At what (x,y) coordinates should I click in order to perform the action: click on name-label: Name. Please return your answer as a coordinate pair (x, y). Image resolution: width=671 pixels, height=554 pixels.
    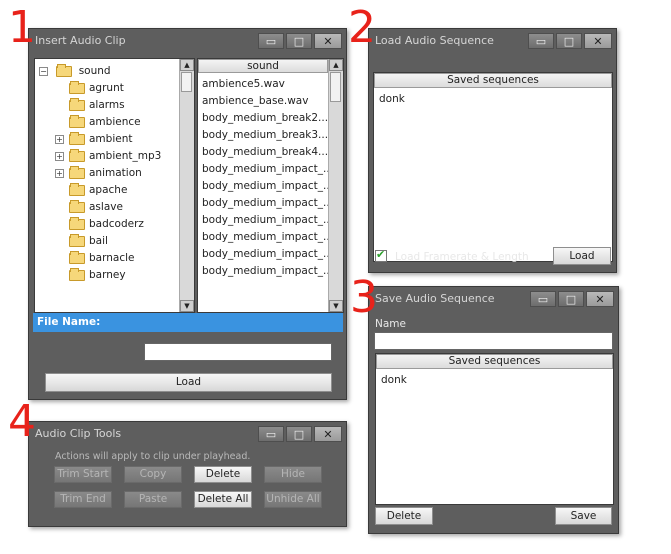
    Looking at the image, I should click on (390, 324).